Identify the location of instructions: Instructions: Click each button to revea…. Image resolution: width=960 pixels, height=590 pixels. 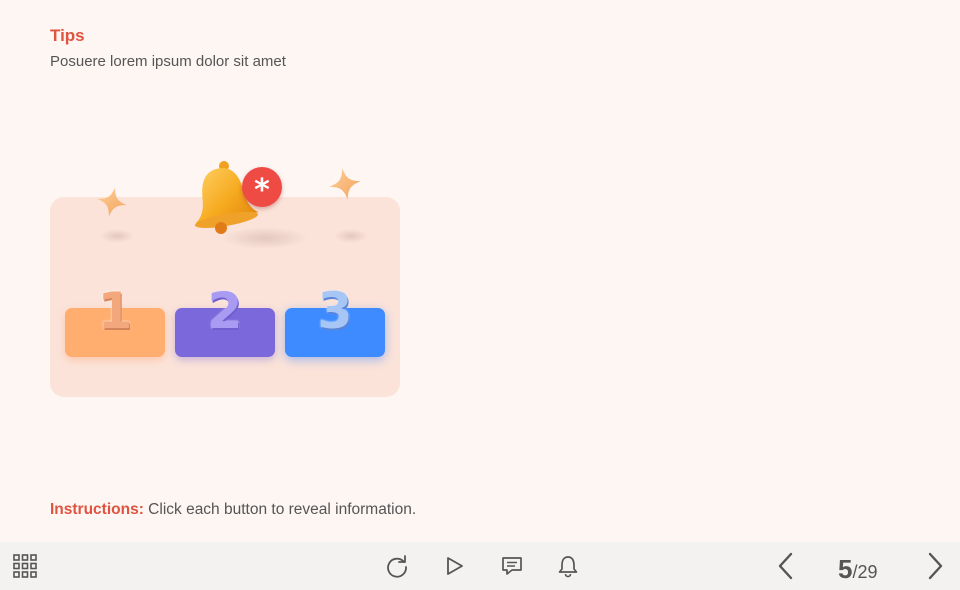
(233, 510).